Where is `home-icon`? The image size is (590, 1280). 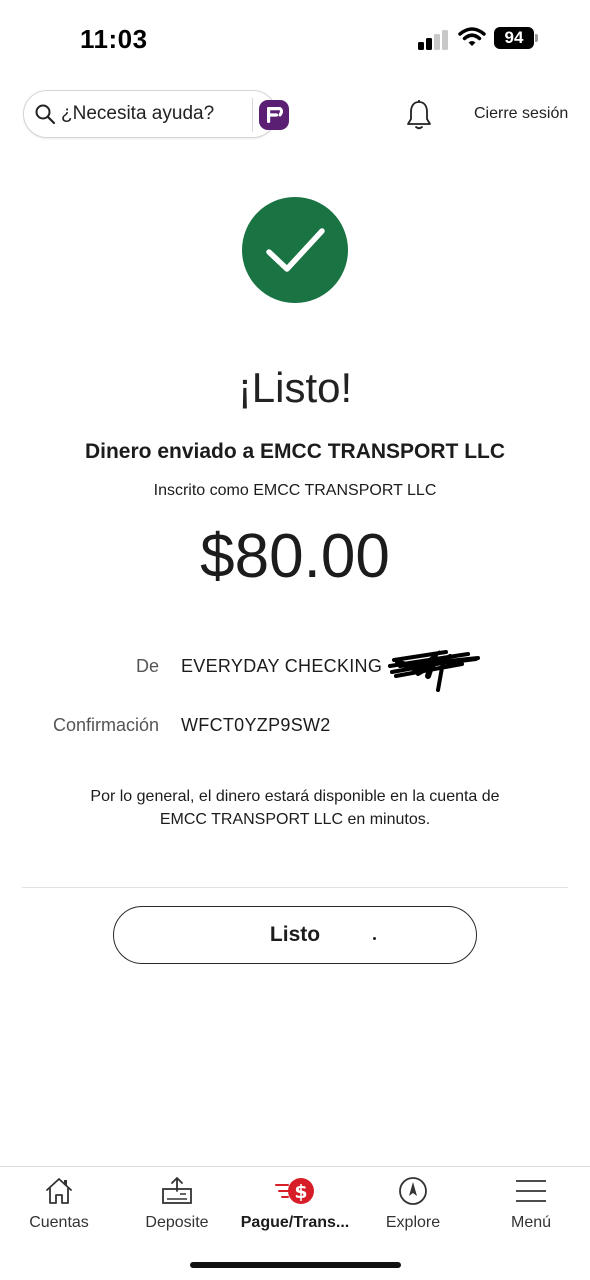
home-icon is located at coordinates (59, 1191).